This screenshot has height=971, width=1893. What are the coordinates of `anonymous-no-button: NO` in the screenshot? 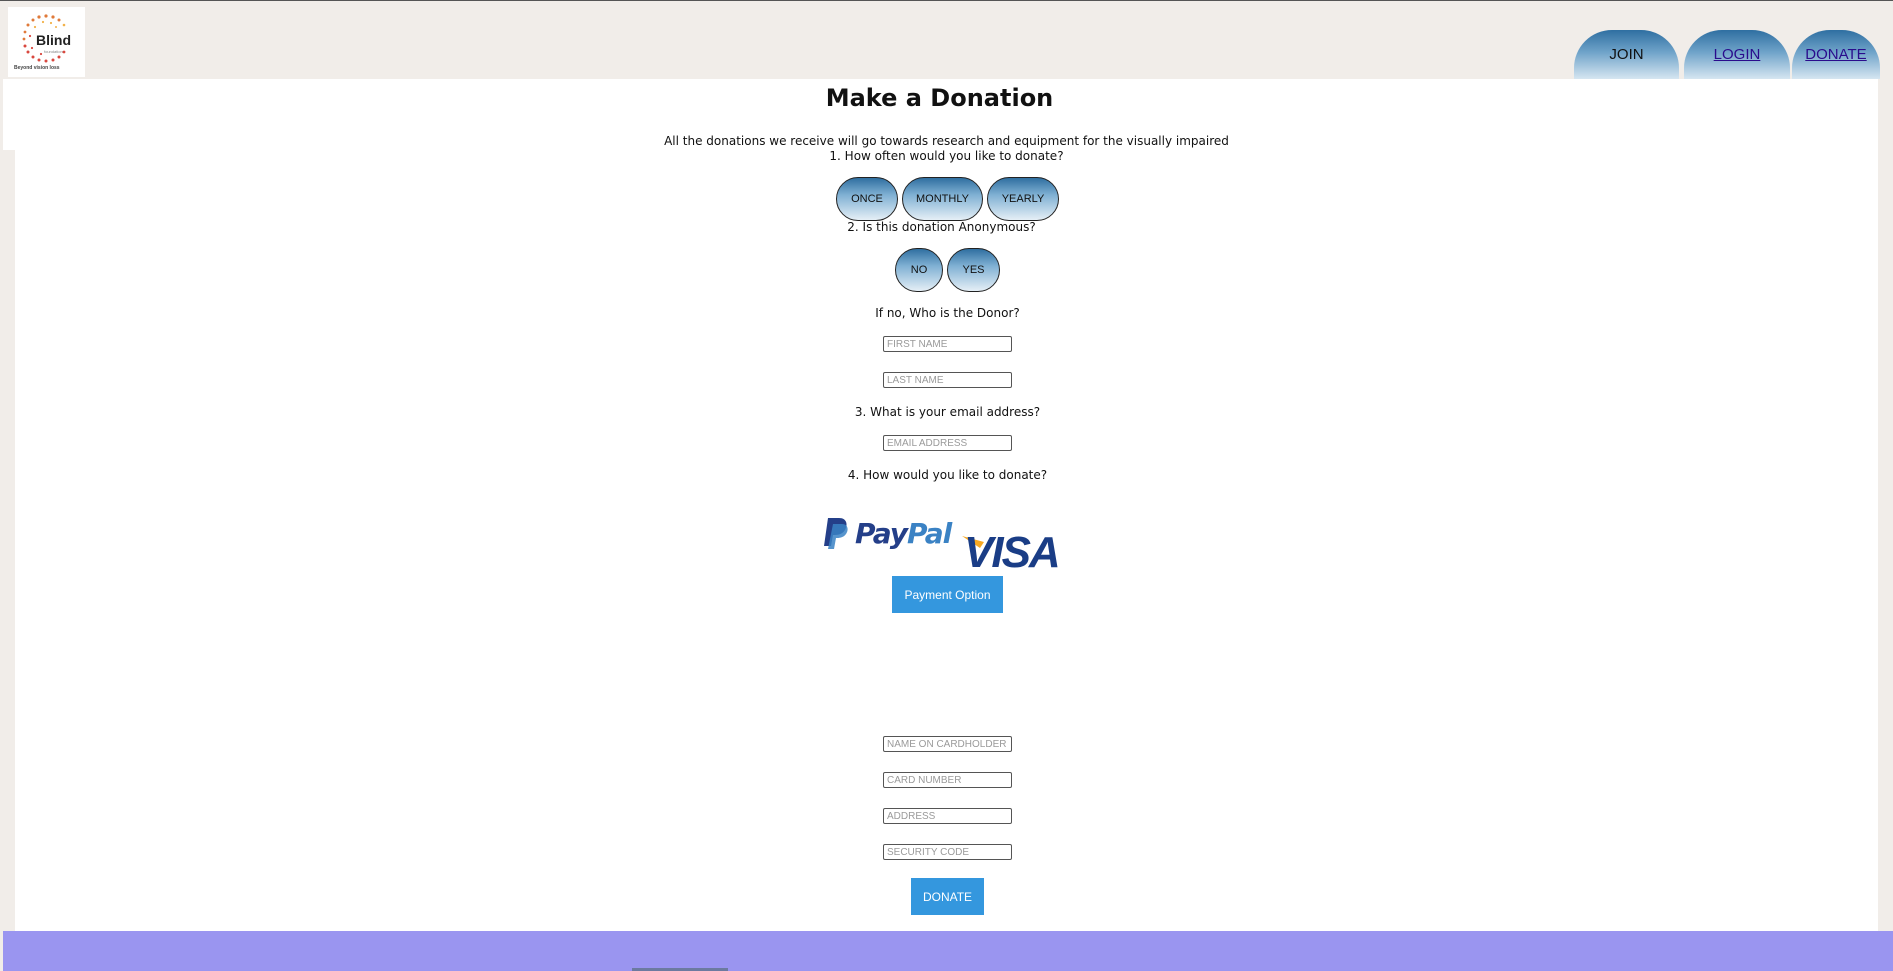 It's located at (919, 270).